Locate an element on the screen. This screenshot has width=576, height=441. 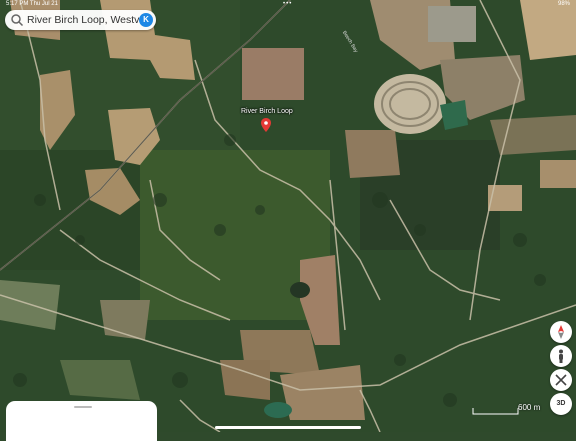
bottom-sheet is located at coordinates (81, 421).